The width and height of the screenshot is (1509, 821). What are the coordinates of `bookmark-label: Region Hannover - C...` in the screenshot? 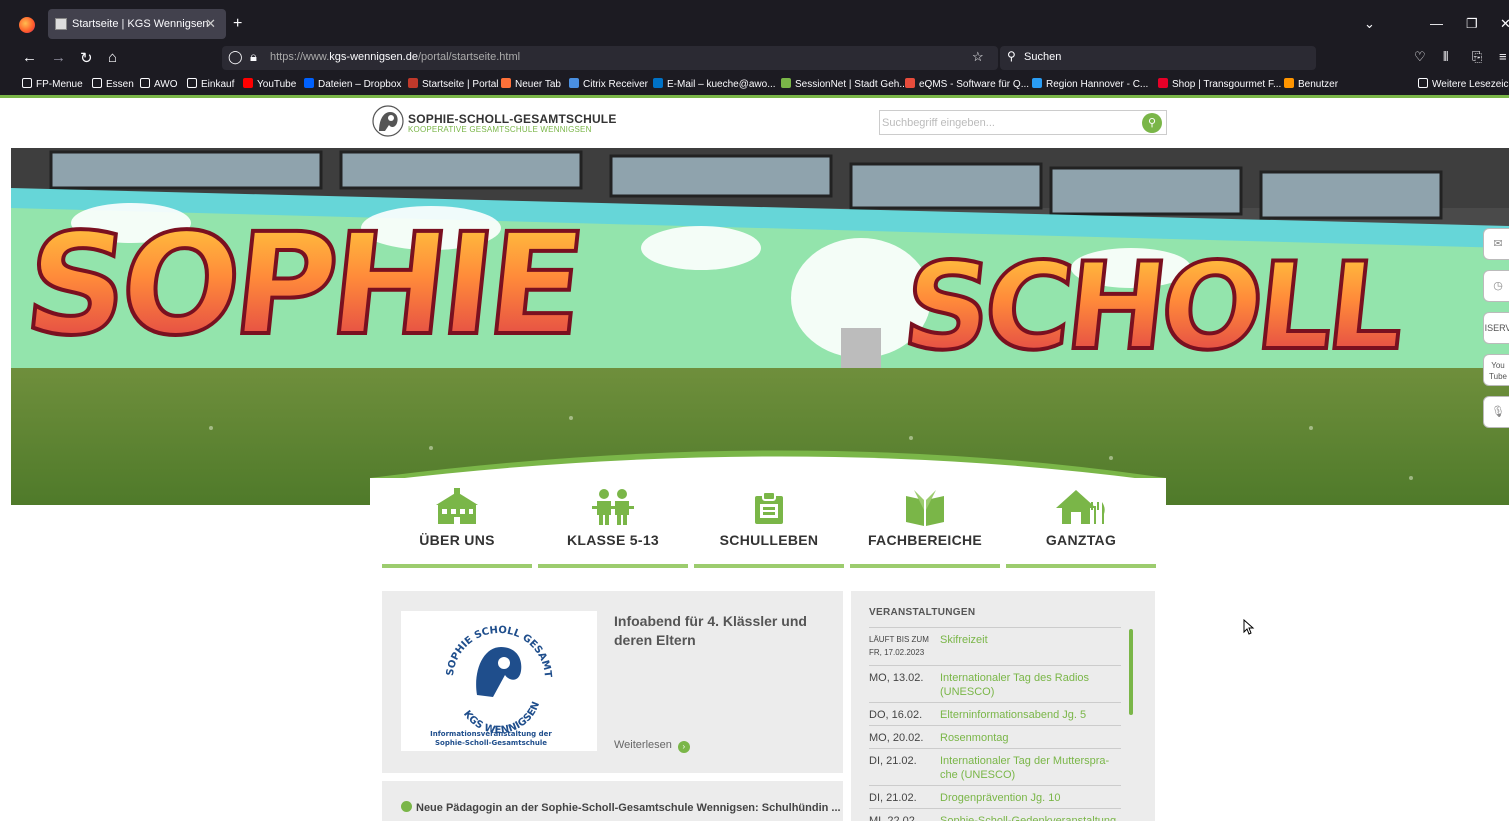 It's located at (1097, 84).